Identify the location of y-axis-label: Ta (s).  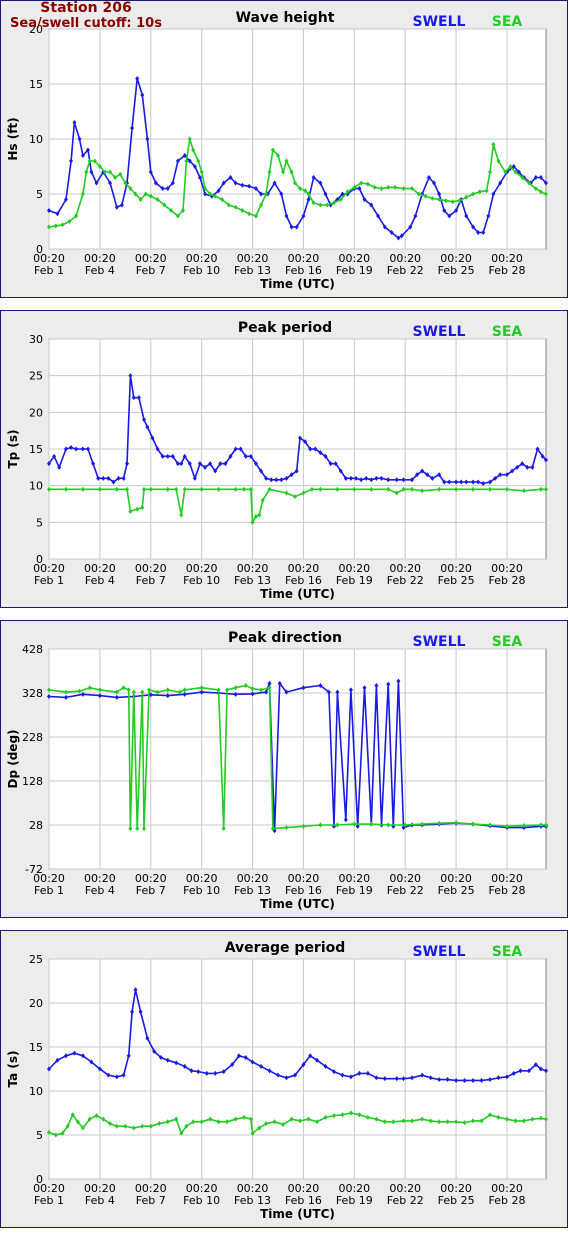
(13, 1068).